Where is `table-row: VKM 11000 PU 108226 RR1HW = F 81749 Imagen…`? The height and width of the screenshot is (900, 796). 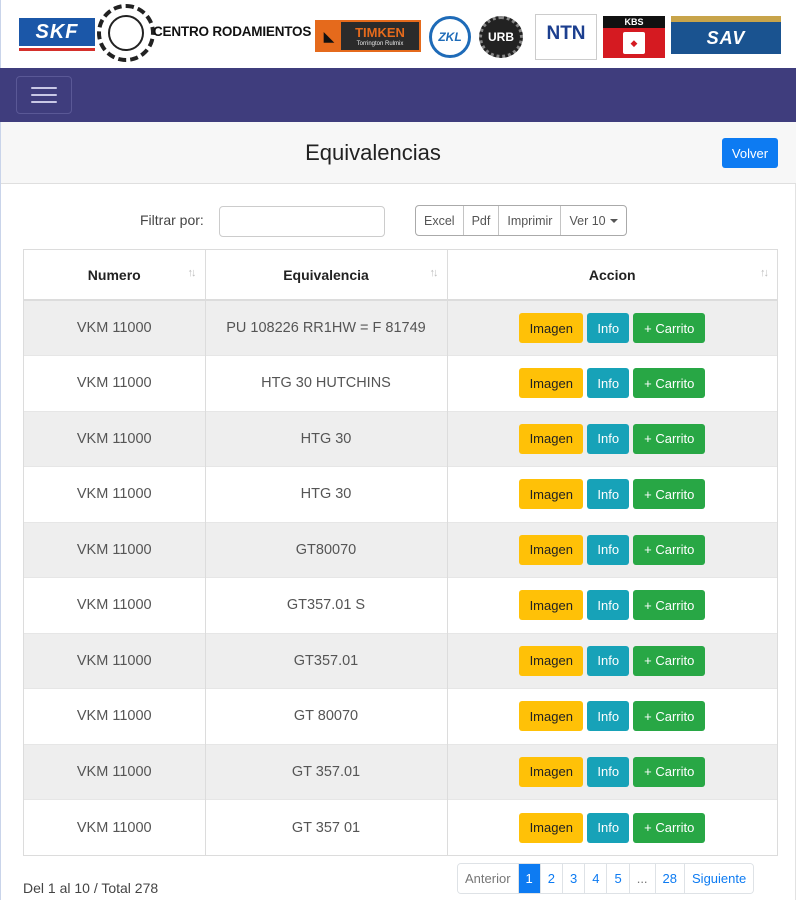
table-row: VKM 11000 PU 108226 RR1HW = F 81749 Imagen… is located at coordinates (400, 327).